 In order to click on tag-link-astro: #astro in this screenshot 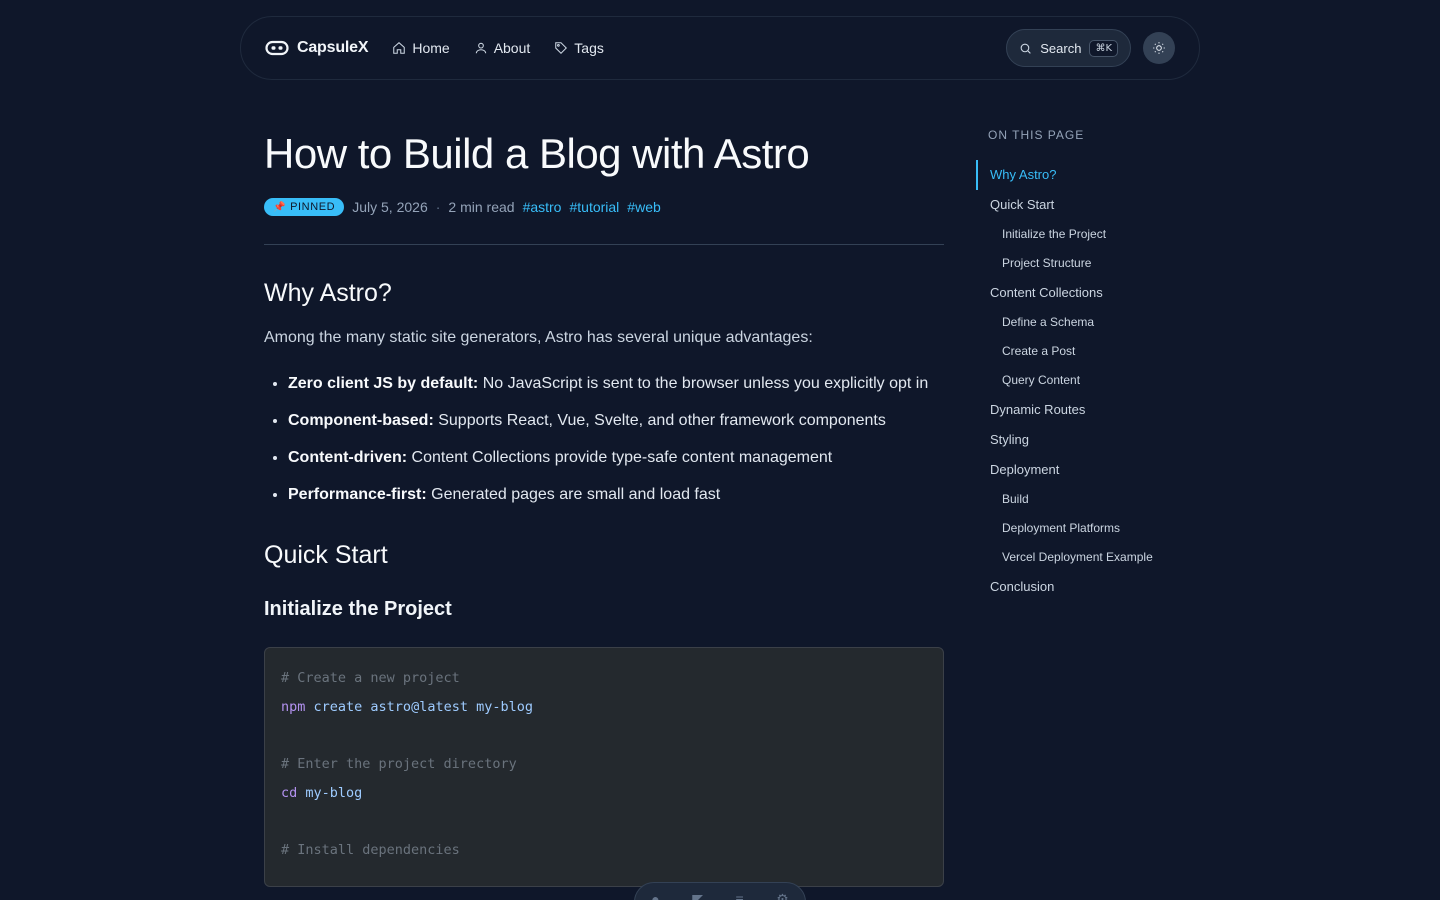, I will do `click(542, 207)`.